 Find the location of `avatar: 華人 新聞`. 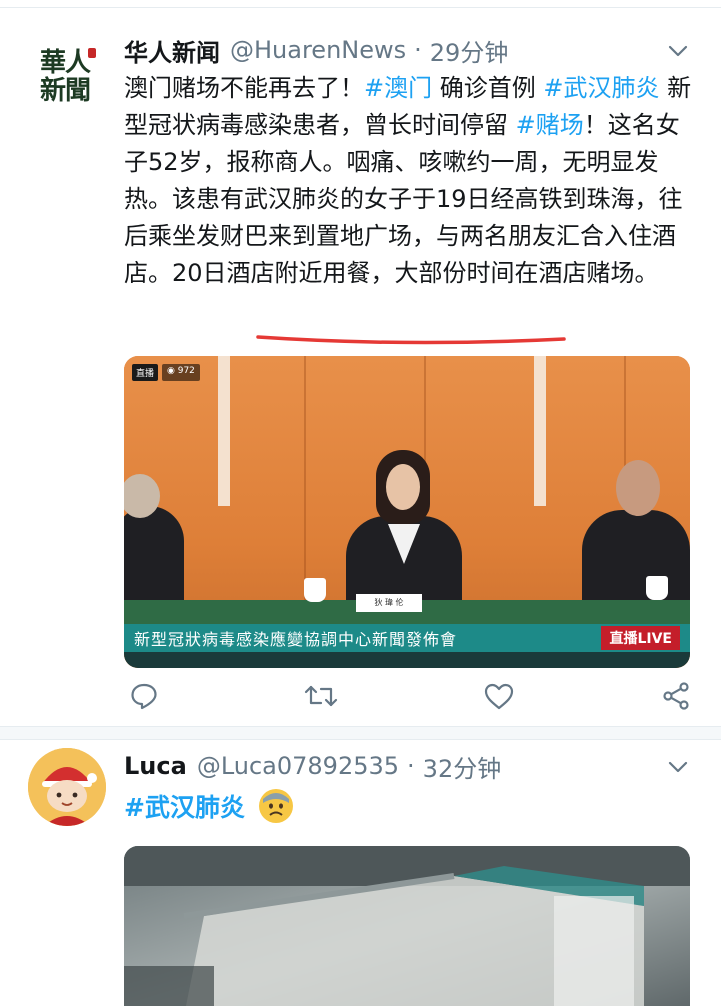

avatar: 華人 新聞 is located at coordinates (65, 77).